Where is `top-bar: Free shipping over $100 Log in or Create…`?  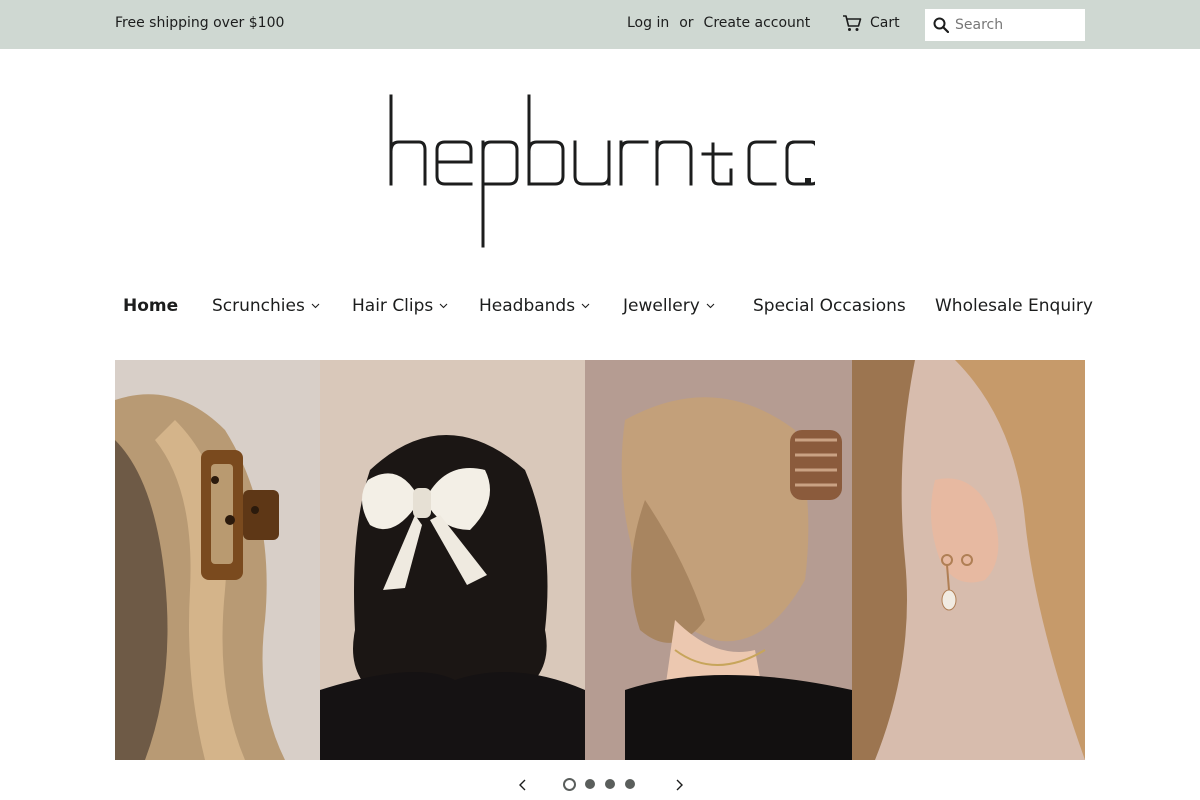
top-bar: Free shipping over $100 Log in or Create… is located at coordinates (600, 24).